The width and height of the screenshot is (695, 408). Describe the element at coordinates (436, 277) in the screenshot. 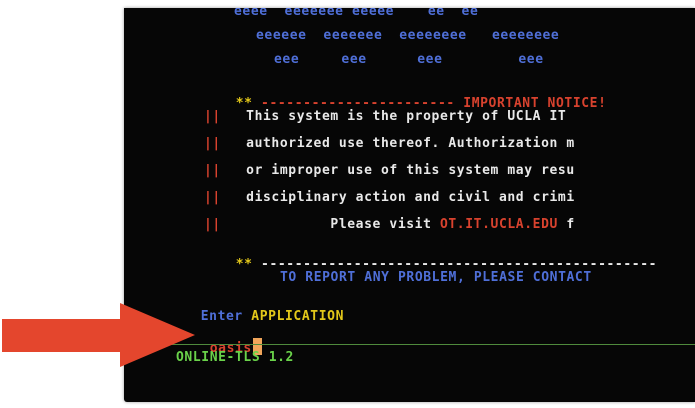

I see `report-line: TO REPORT ANY PROBLEM, PLEASE CONTACT` at that location.